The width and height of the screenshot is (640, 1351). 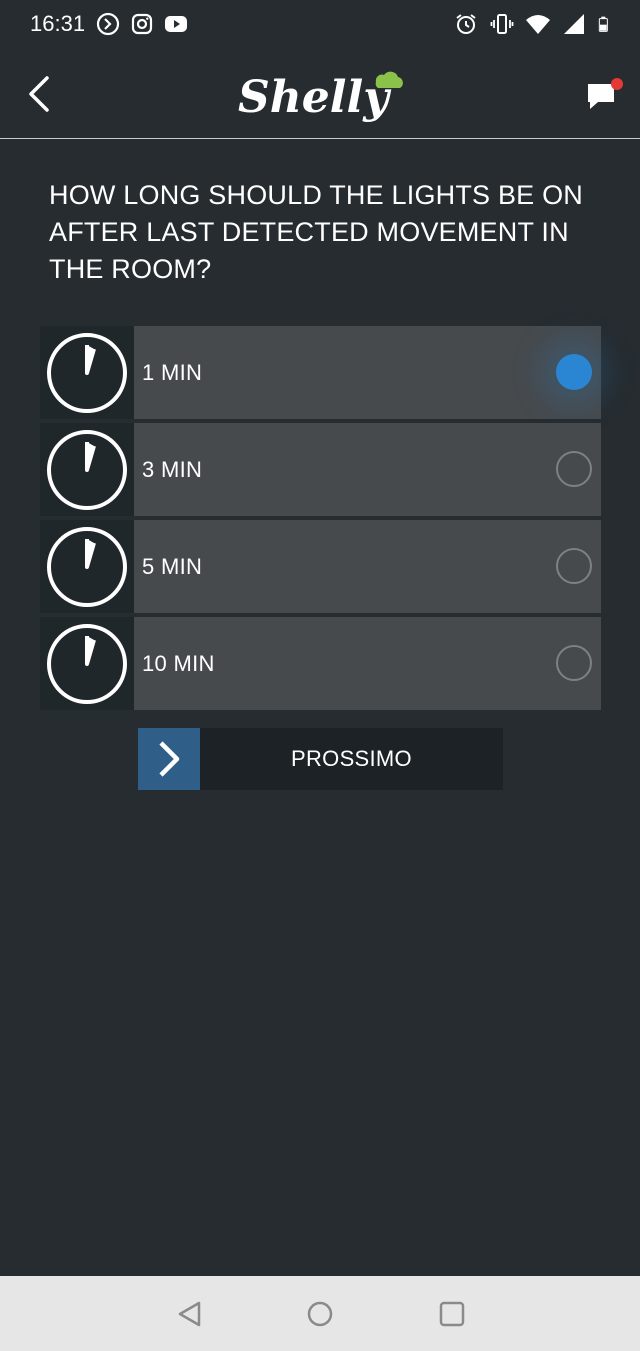 What do you see at coordinates (172, 469) in the screenshot?
I see `option-label: 3 MIN` at bounding box center [172, 469].